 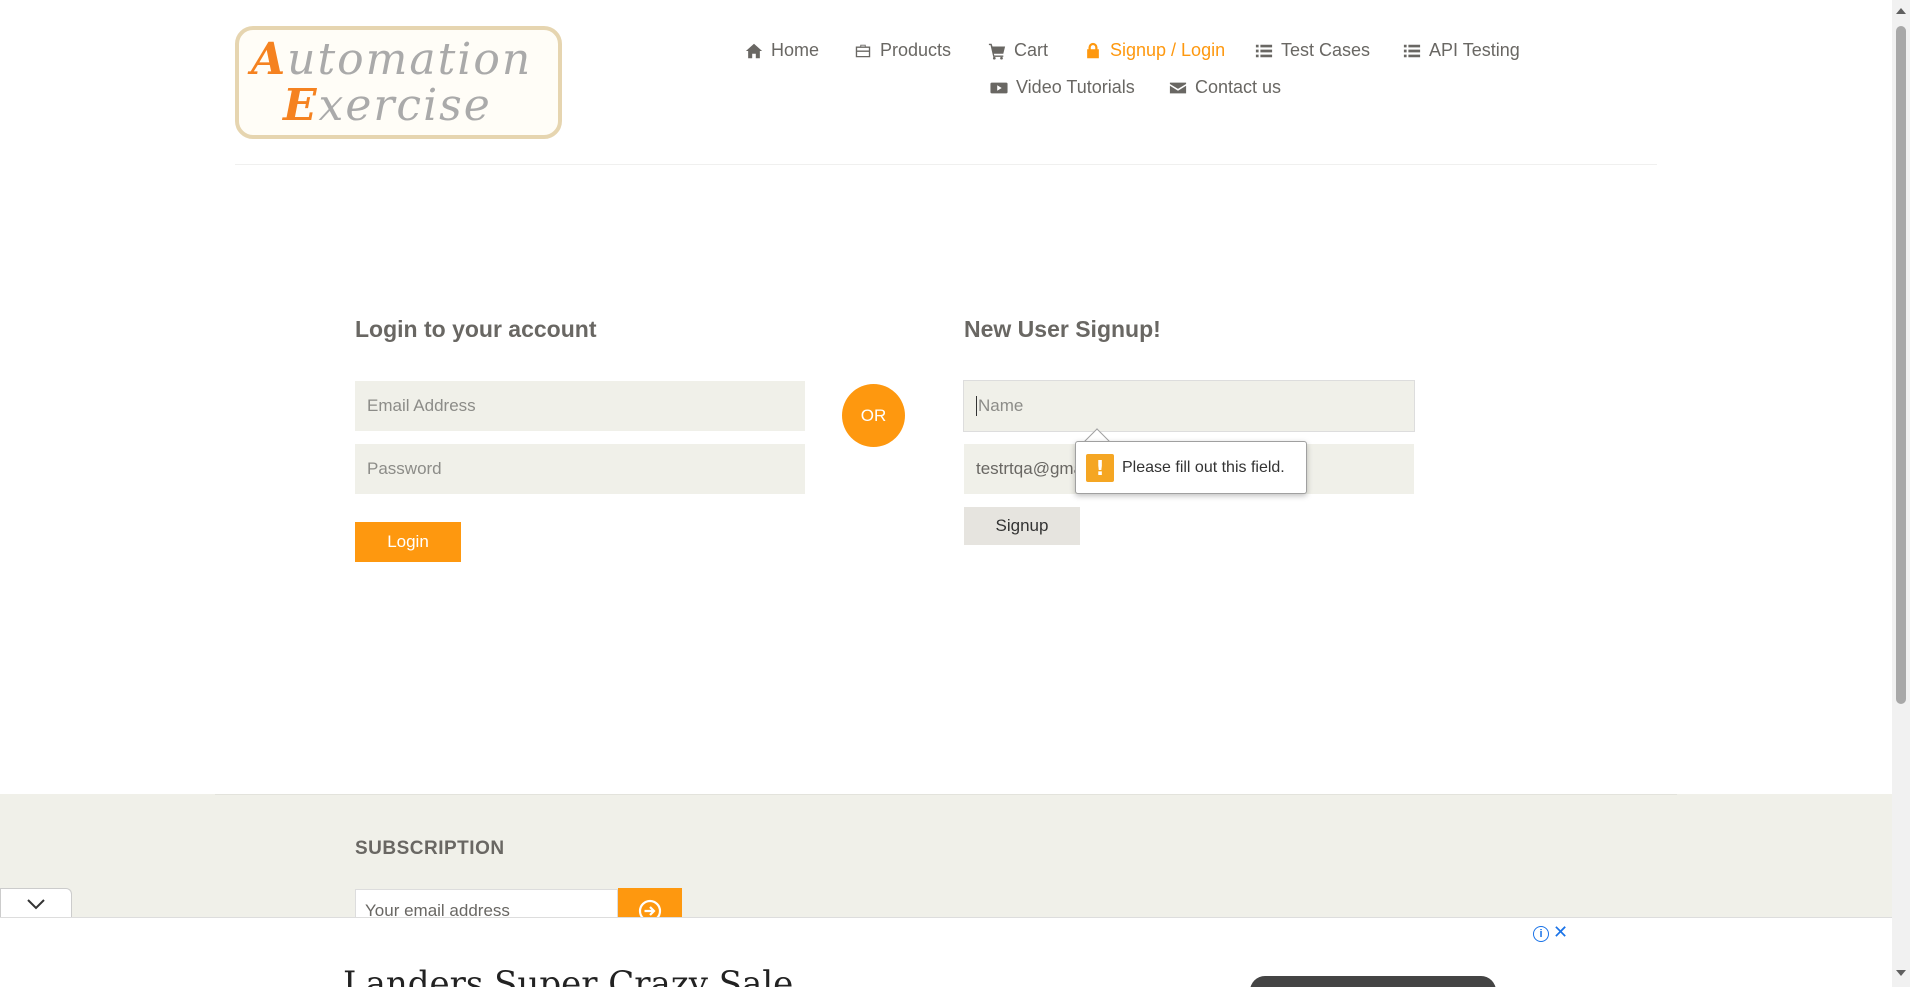 I want to click on scroll-down-arrow-icon, so click(x=1901, y=973).